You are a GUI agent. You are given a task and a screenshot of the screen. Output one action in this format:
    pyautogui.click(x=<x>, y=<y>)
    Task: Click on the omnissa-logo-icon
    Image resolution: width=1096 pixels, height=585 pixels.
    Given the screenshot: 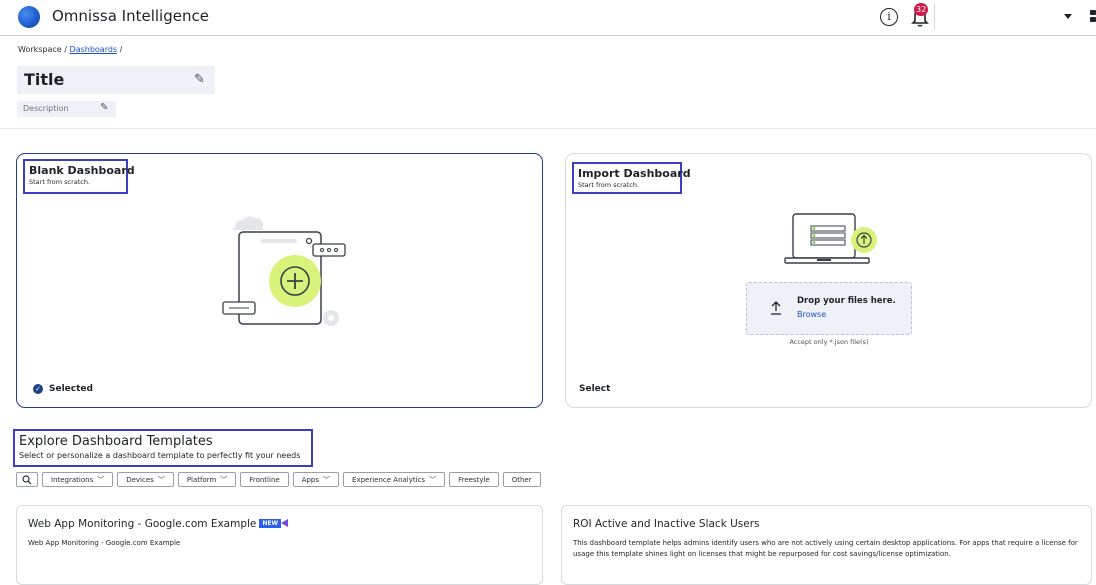 What is the action you would take?
    pyautogui.click(x=29, y=17)
    